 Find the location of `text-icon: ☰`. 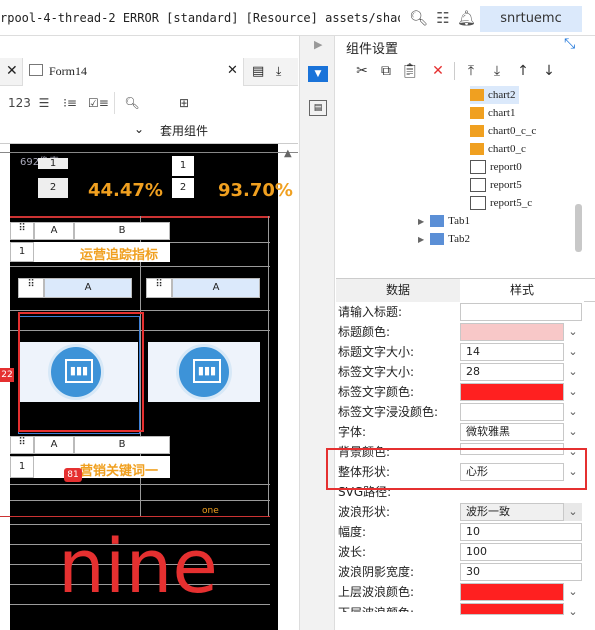

text-icon: ☰ is located at coordinates (44, 103).